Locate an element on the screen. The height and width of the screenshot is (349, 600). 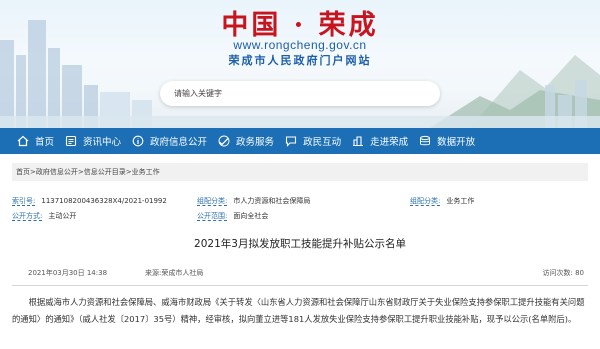
meta-category-label: 组配分类: is located at coordinates (425, 201).